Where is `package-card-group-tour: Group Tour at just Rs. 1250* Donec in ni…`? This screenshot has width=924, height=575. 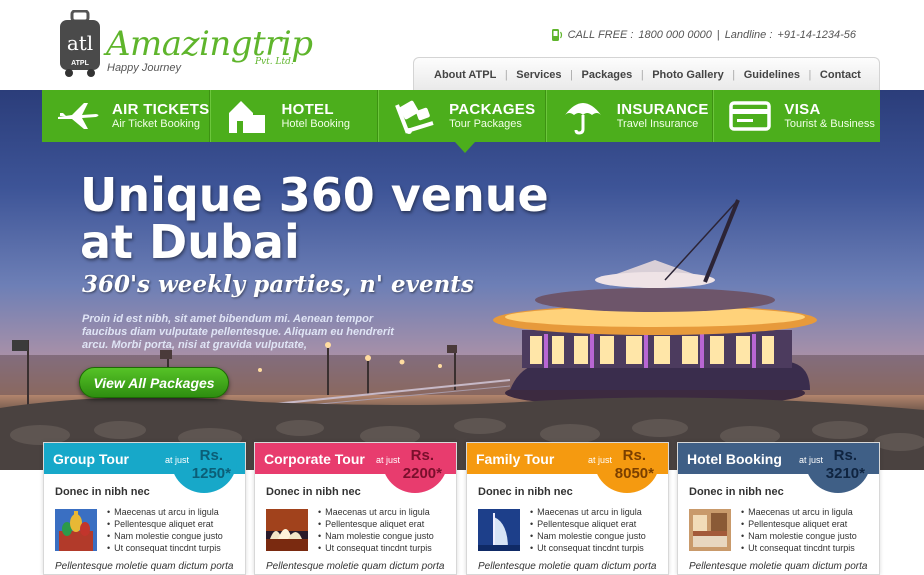
package-card-group-tour: Group Tour at just Rs. 1250* Donec in ni… is located at coordinates (144, 508).